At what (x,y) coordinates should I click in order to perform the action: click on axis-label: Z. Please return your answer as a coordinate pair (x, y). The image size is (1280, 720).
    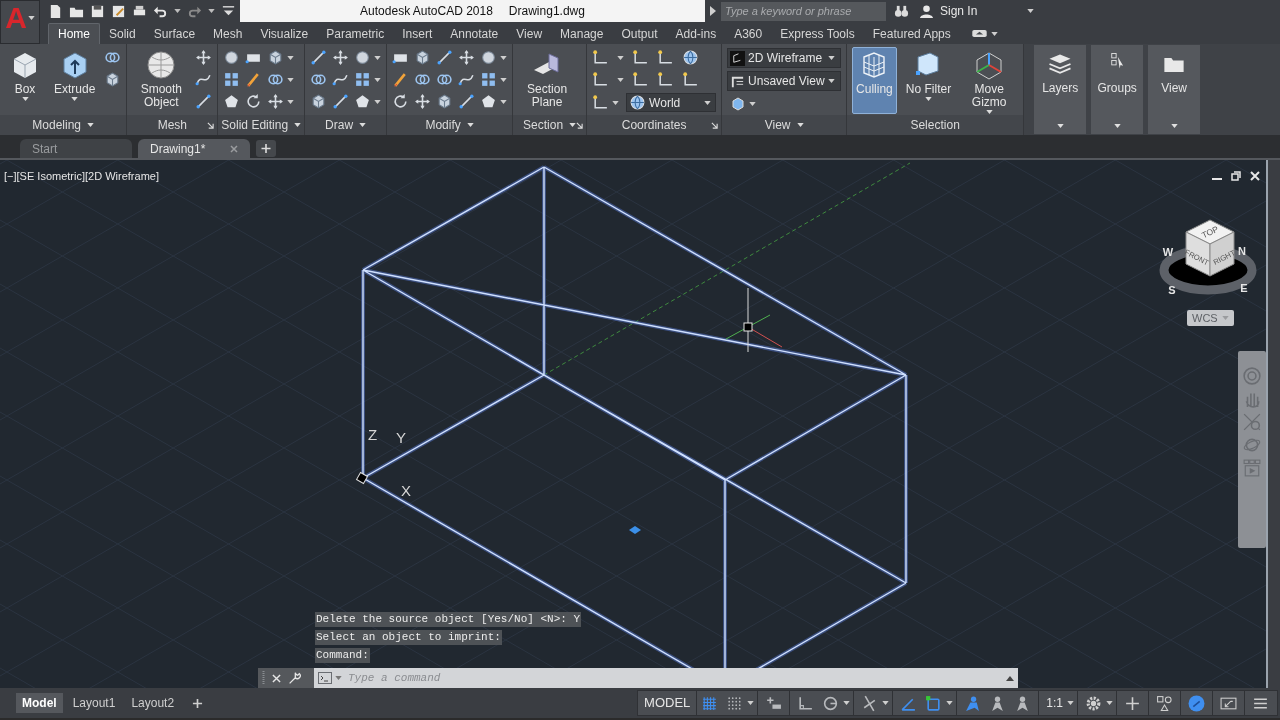
    Looking at the image, I should click on (373, 434).